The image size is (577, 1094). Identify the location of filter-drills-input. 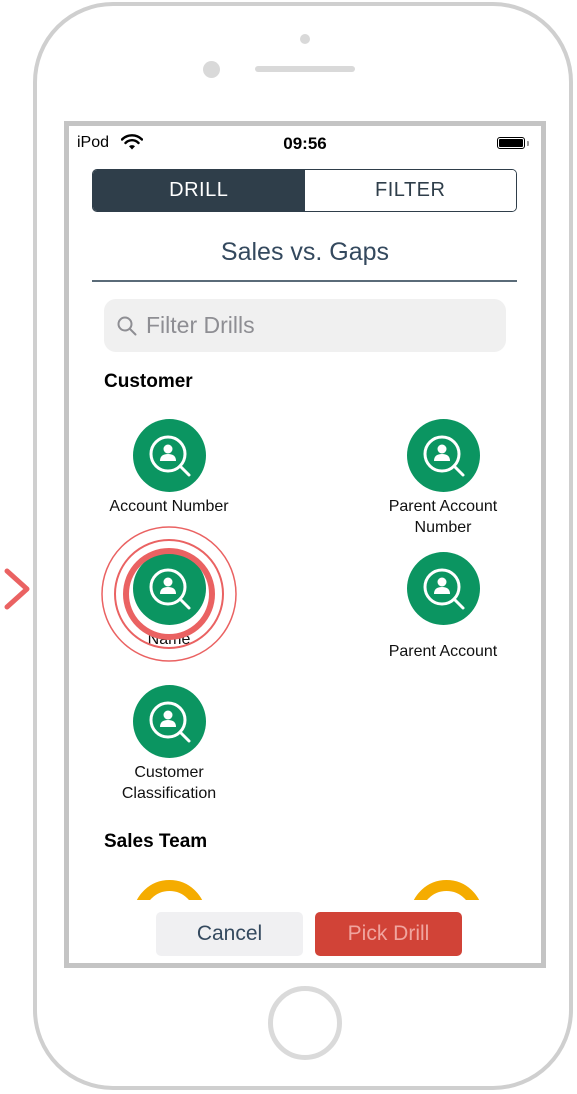
(316, 325).